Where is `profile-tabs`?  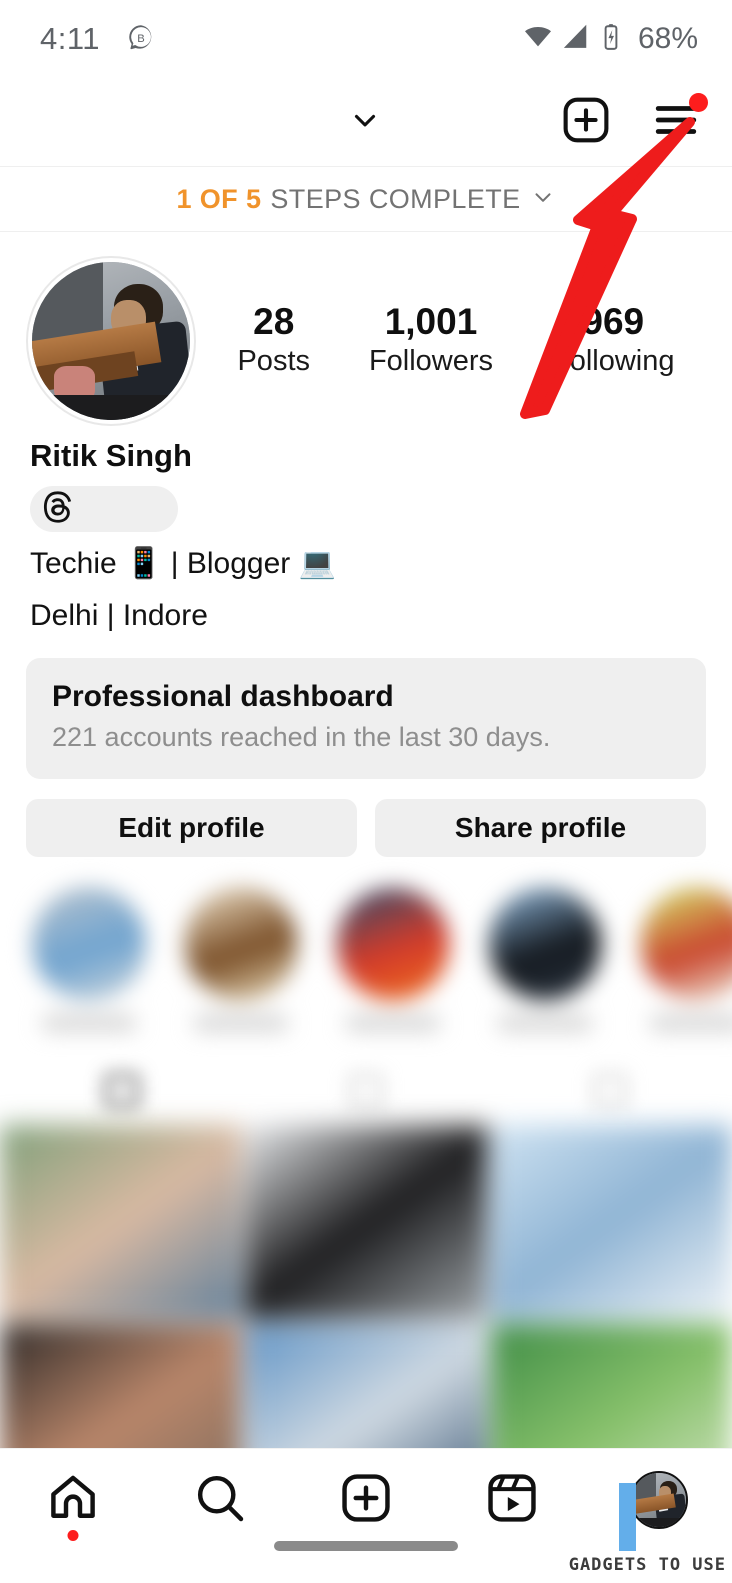
profile-tabs is located at coordinates (366, 1091).